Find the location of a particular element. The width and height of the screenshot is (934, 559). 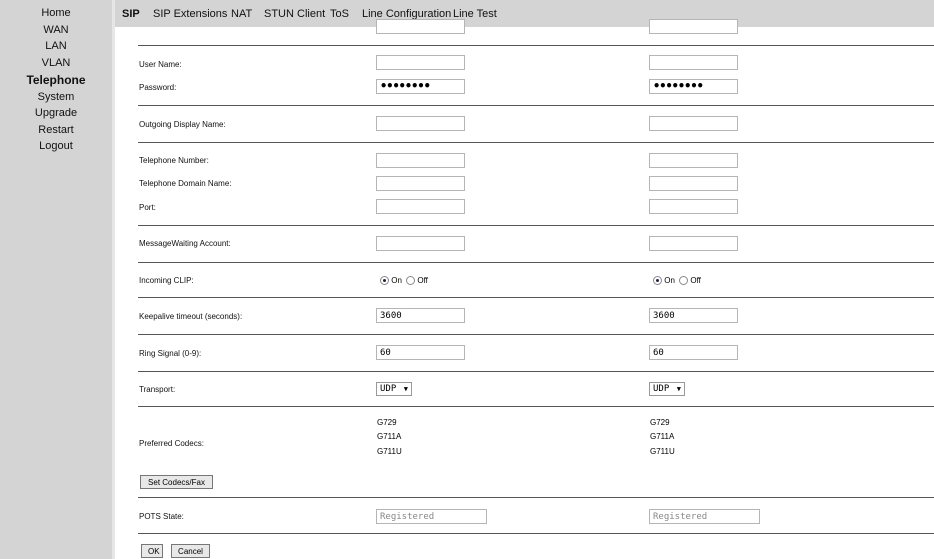

line2-clip-radio-group: On Off is located at coordinates (677, 281).